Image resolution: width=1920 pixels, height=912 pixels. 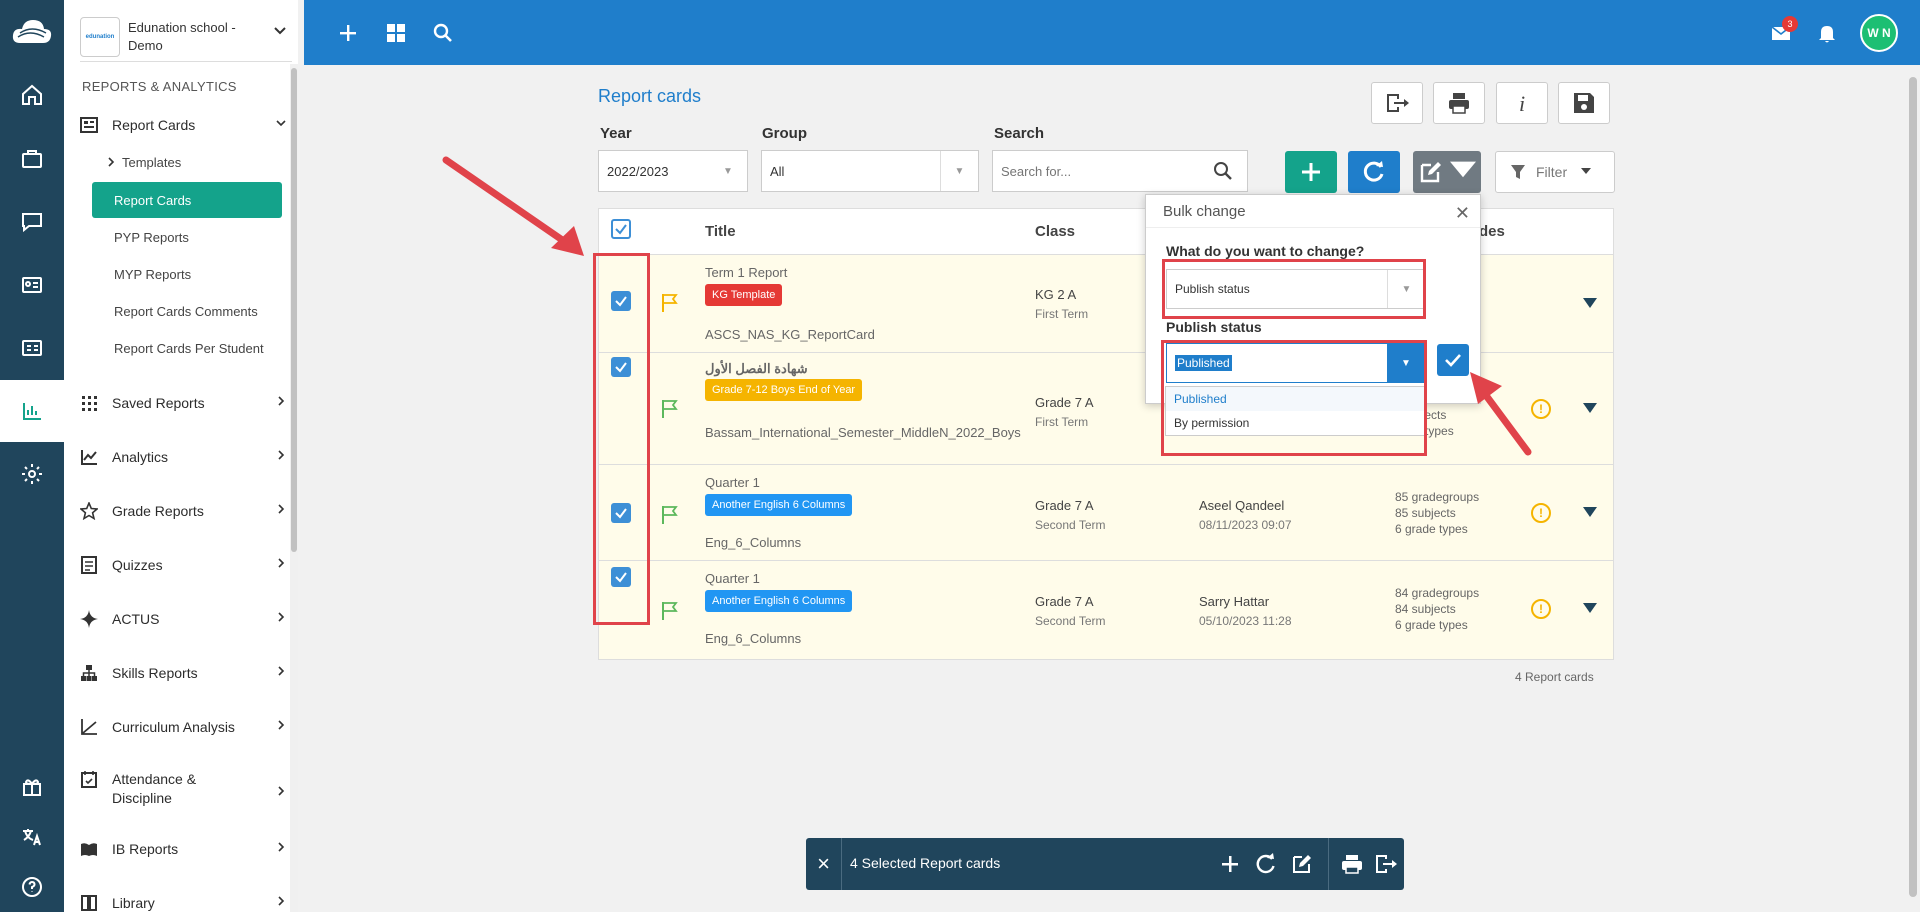 I want to click on edit-icon, so click(x=1302, y=864).